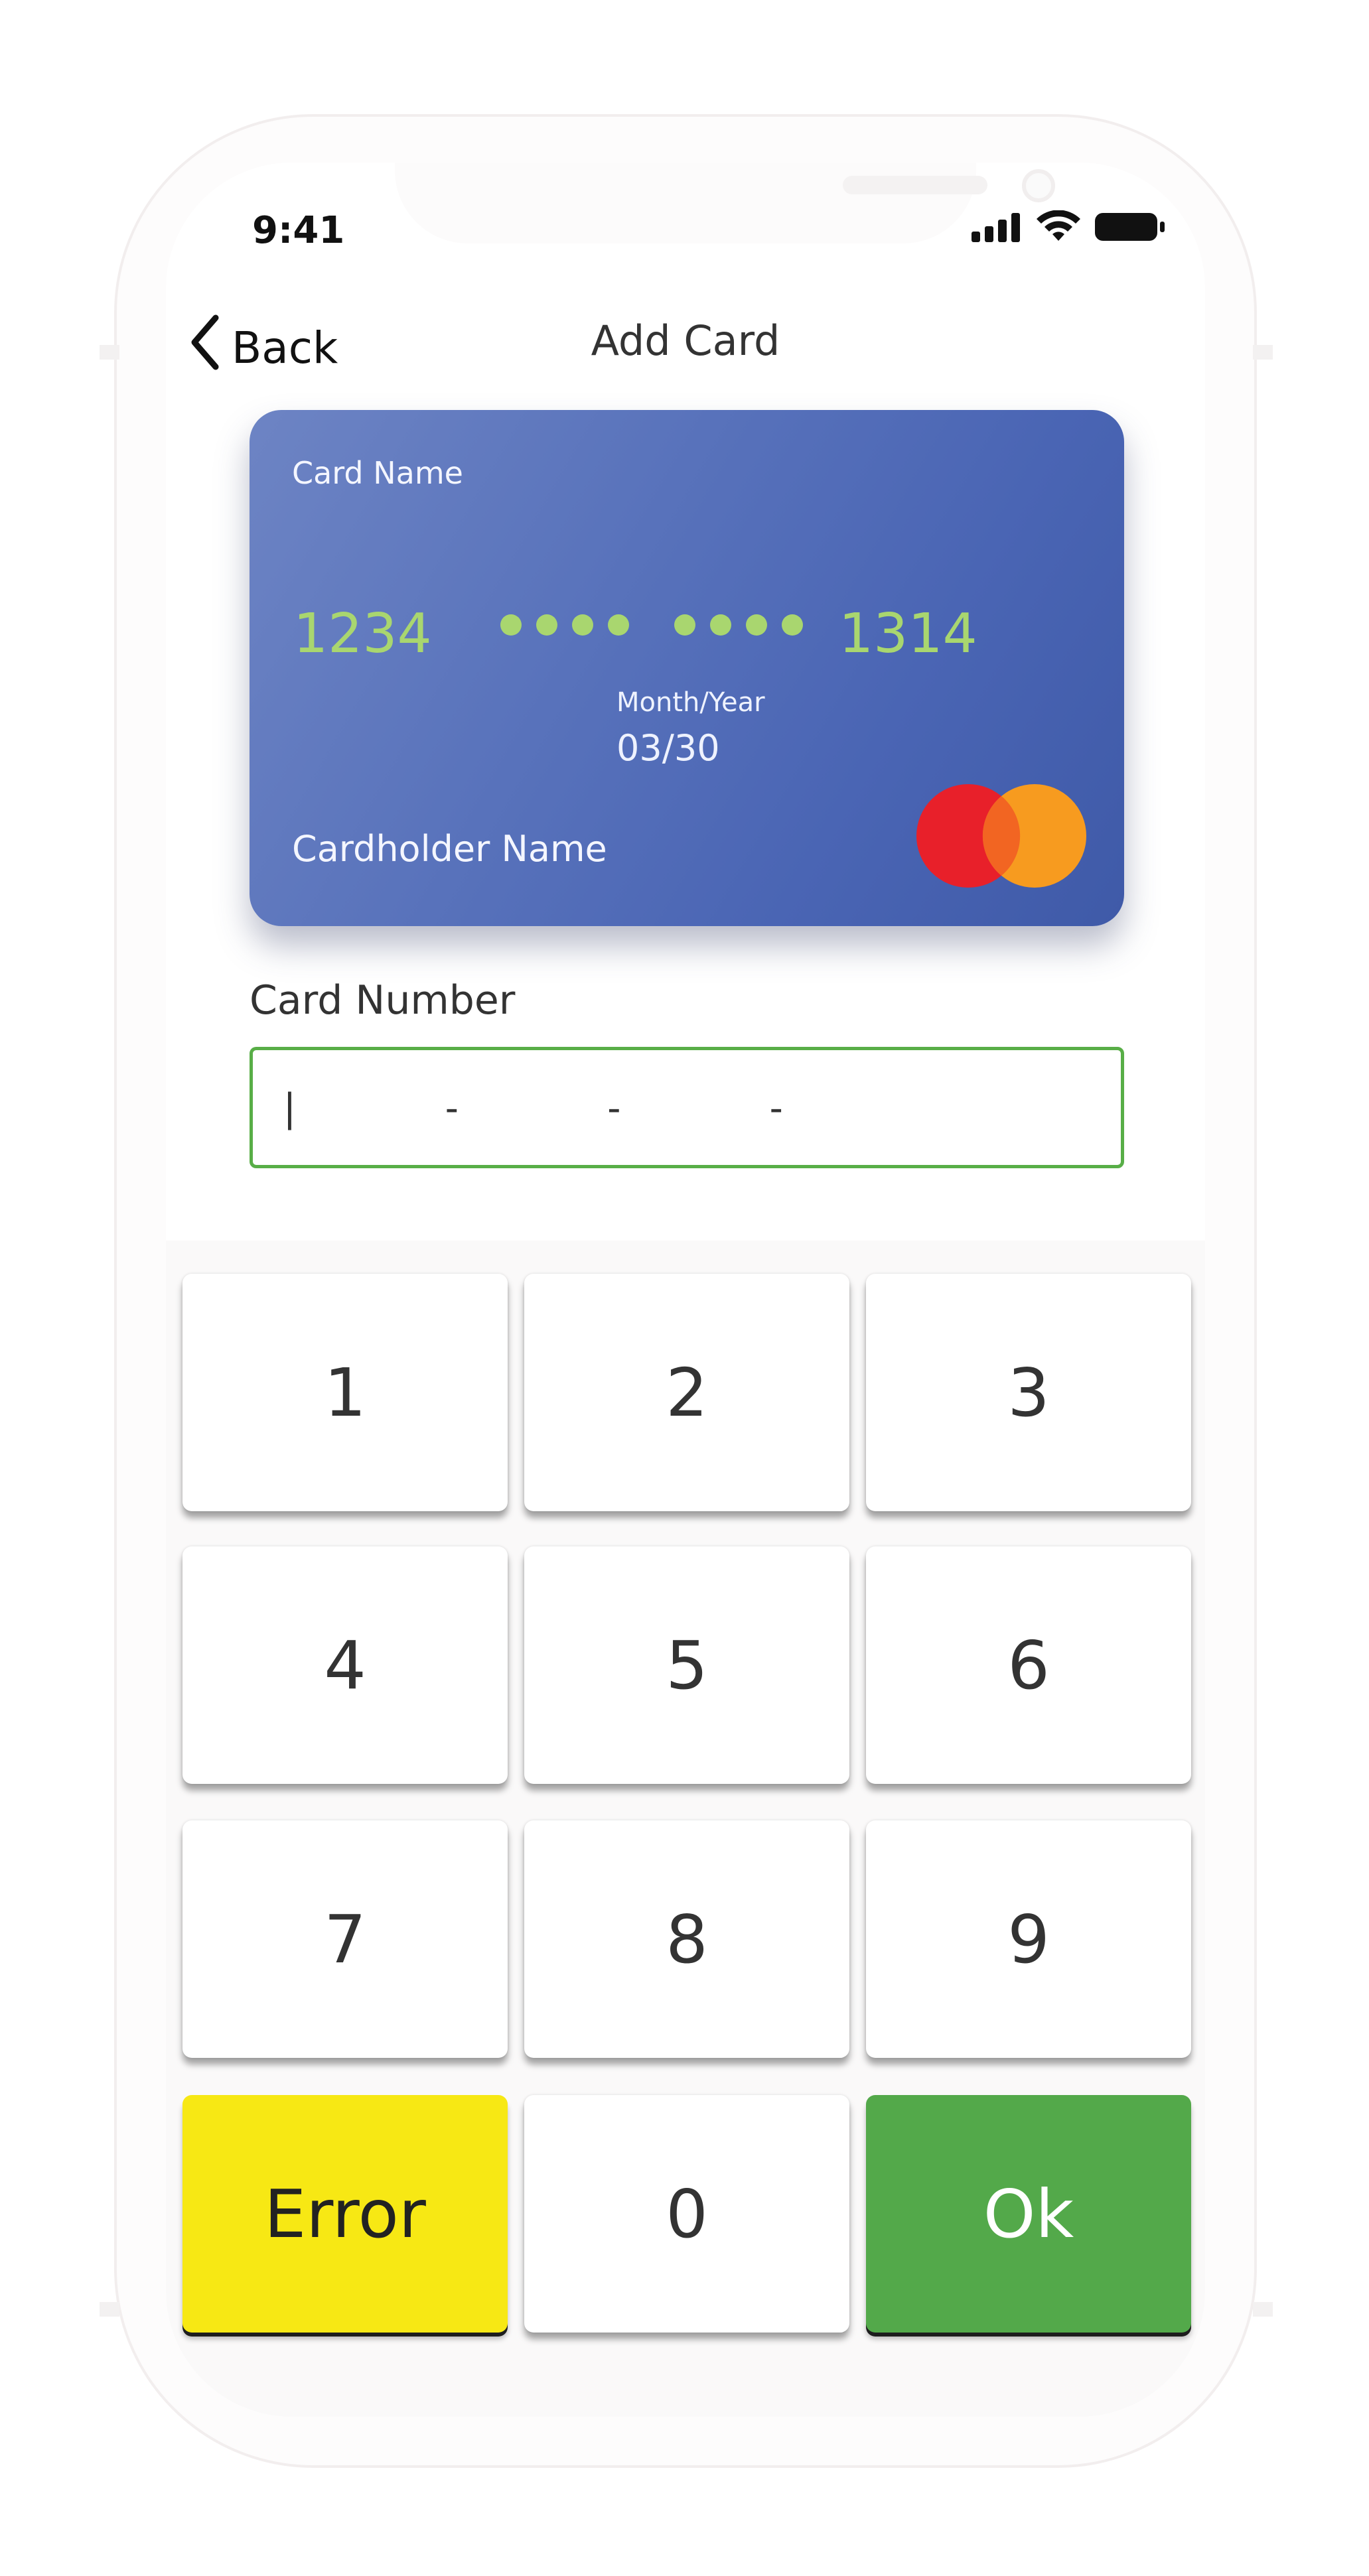 This screenshot has height=2576, width=1369. I want to click on key-6: 6, so click(1029, 1665).